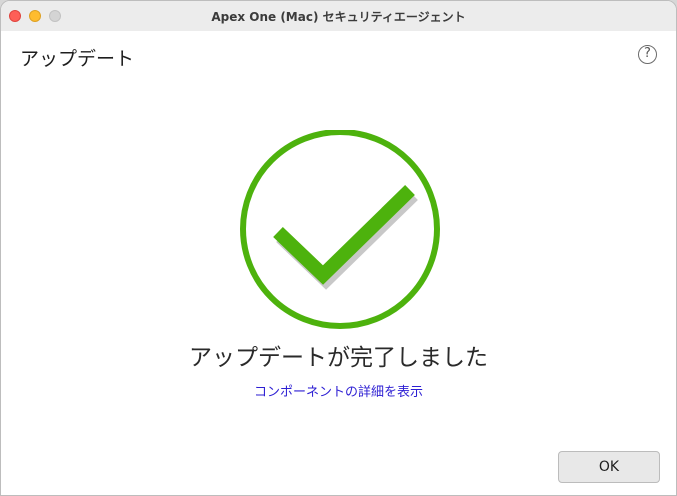 The height and width of the screenshot is (496, 677). I want to click on view-component-details-link: コンポーネントの詳細を表示, so click(338, 390).